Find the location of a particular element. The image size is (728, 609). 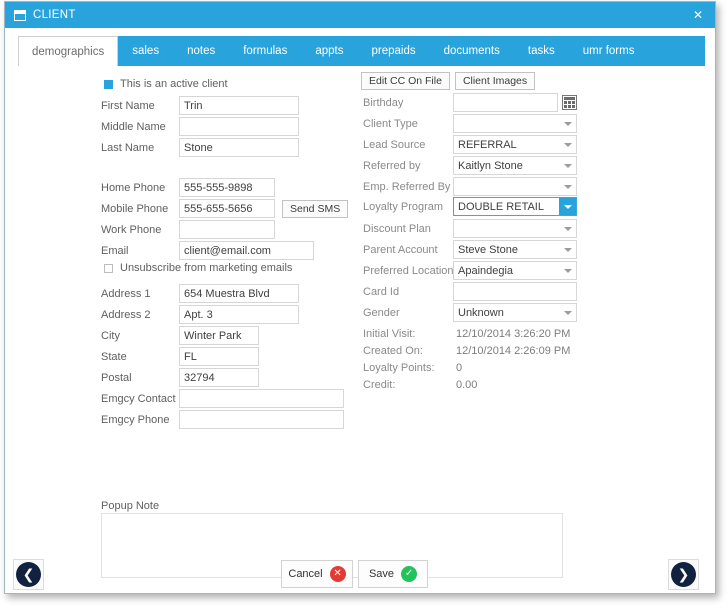

client-images-button: Client Images is located at coordinates (495, 80).